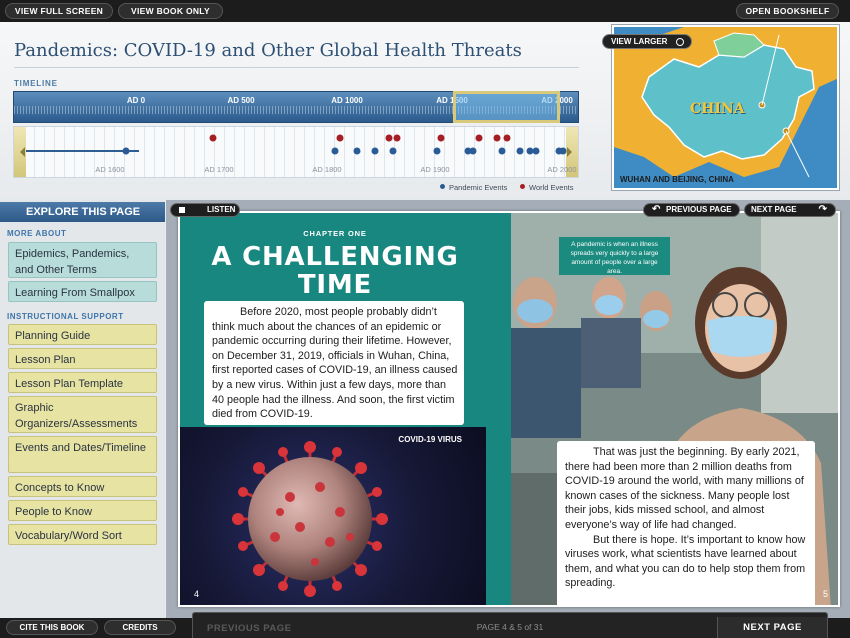  Describe the element at coordinates (296, 152) in the screenshot. I see `timeline-detail: AD 1600 AD 1700 AD 1800 AD 1900 AD 2000` at that location.